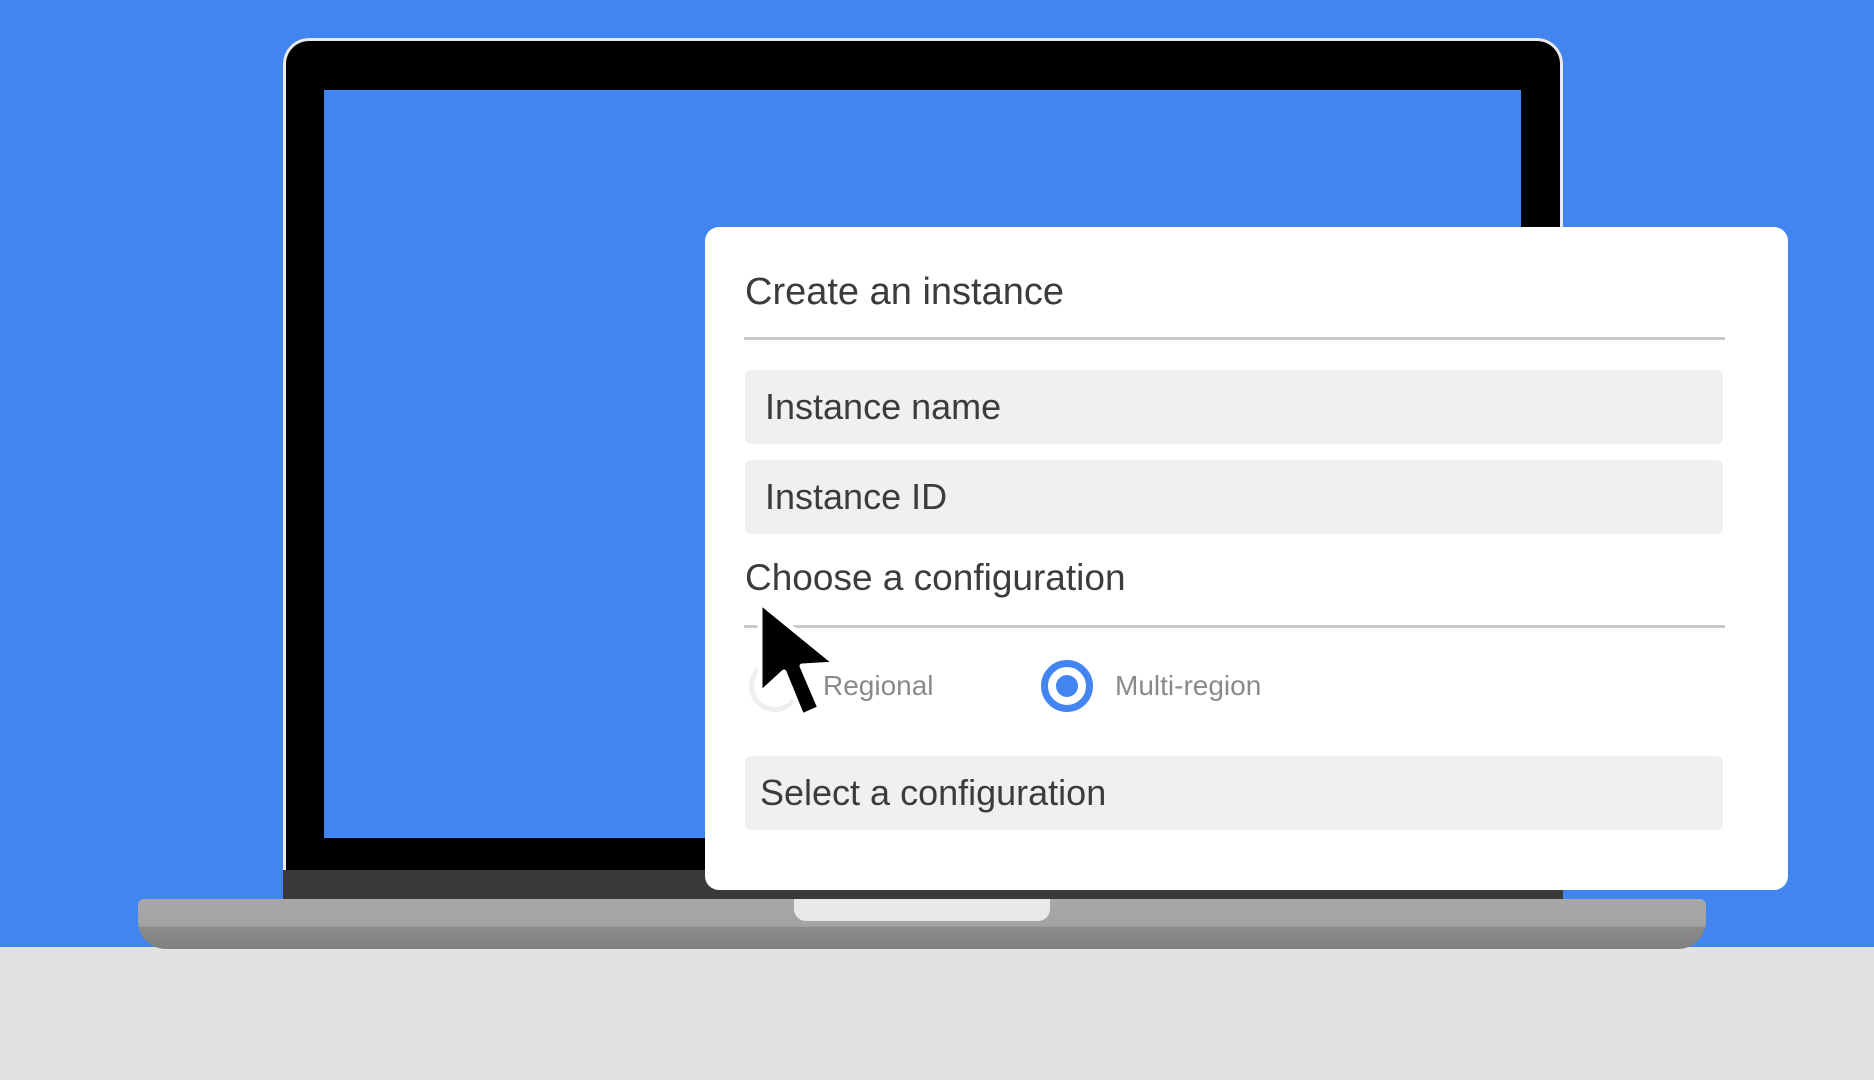 The image size is (1874, 1080). Describe the element at coordinates (1234, 497) in the screenshot. I see `instance-id-input` at that location.